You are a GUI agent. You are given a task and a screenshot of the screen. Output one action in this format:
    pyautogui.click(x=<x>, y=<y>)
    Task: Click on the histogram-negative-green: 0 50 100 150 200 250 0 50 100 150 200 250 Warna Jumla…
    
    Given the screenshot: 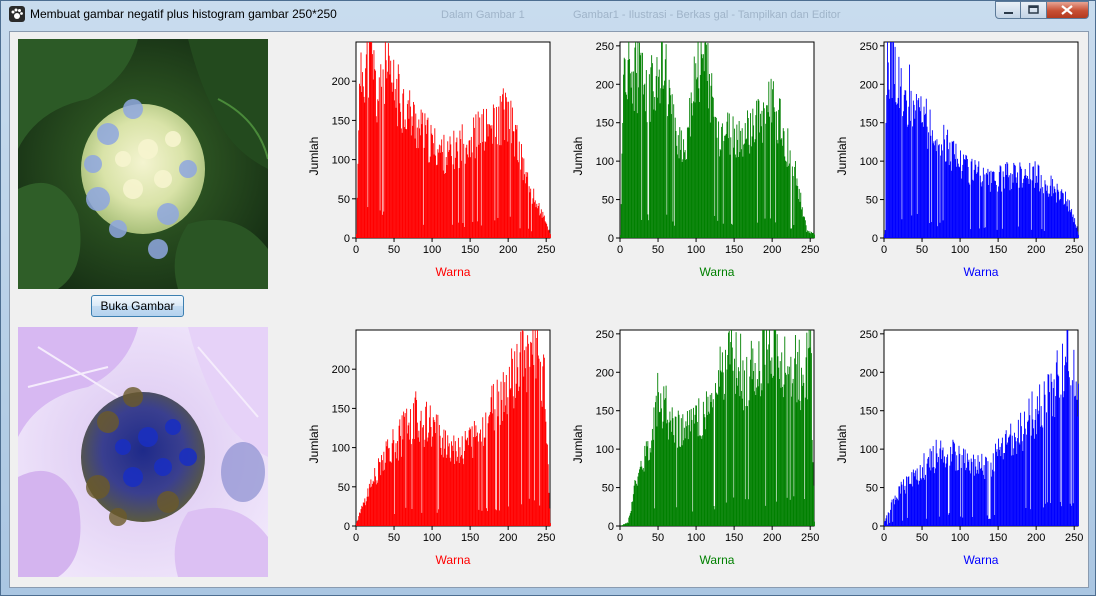 What is the action you would take?
    pyautogui.click(x=695, y=448)
    